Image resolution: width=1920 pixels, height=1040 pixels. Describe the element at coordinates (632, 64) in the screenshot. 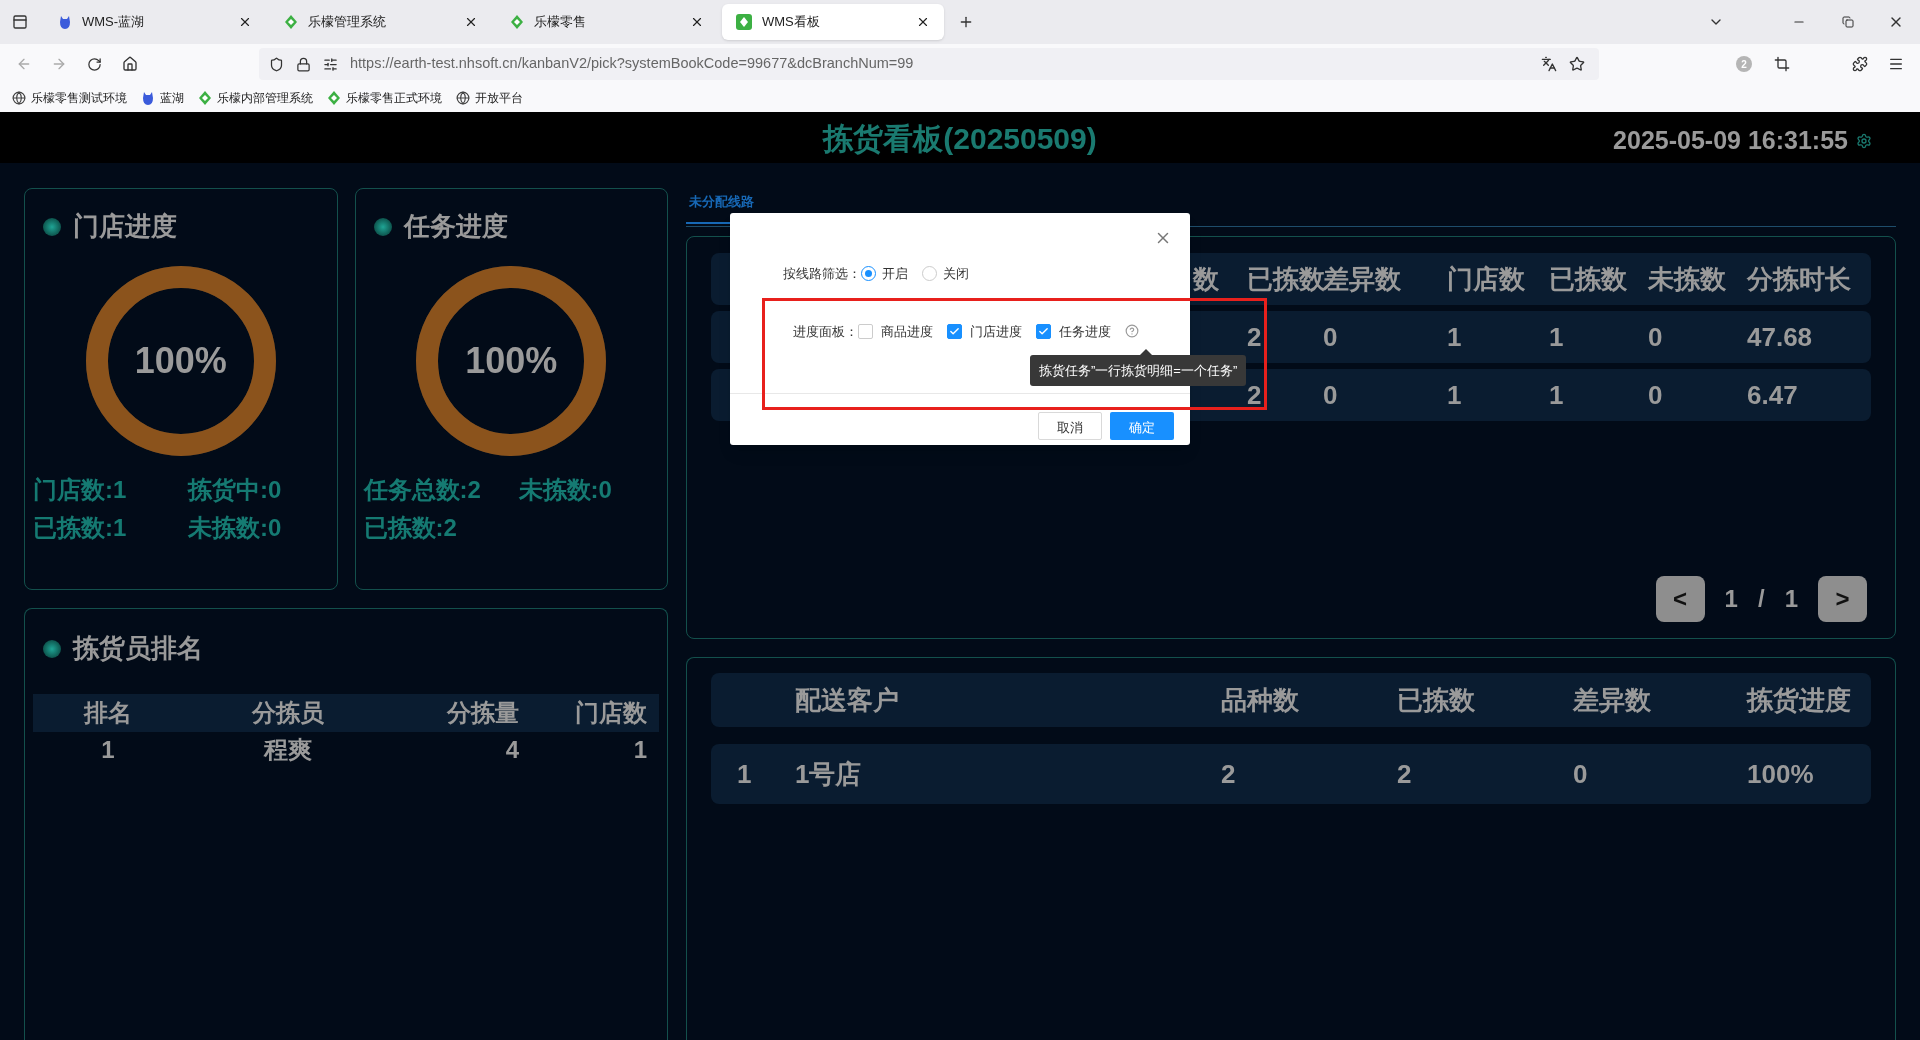

I see `url-text: https://earth-test.nhsoft.cn/kanbanV2/pick?systemBookCode=99677&dcBranchNum=99` at that location.